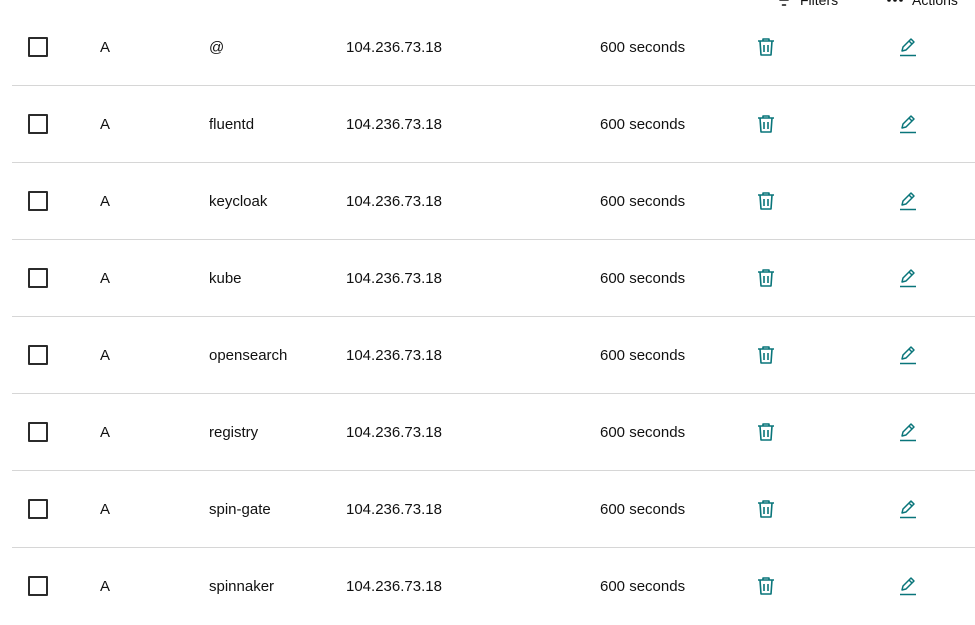 The height and width of the screenshot is (625, 975). Describe the element at coordinates (487, 4) in the screenshot. I see `table-toolbar: Filters Actions` at that location.